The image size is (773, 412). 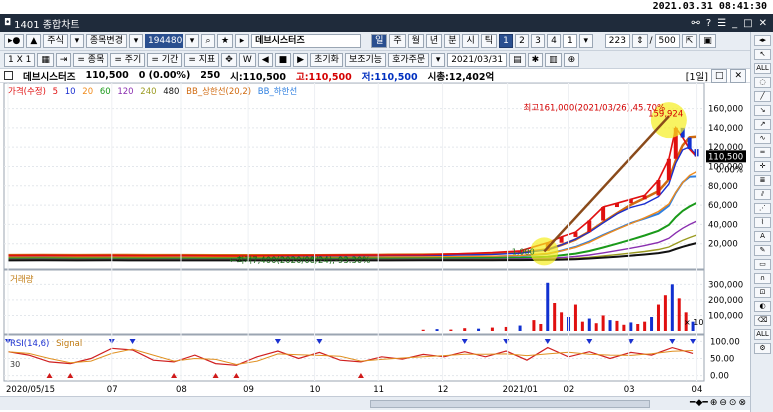 I want to click on expand-icon: ⇱, so click(x=689, y=41).